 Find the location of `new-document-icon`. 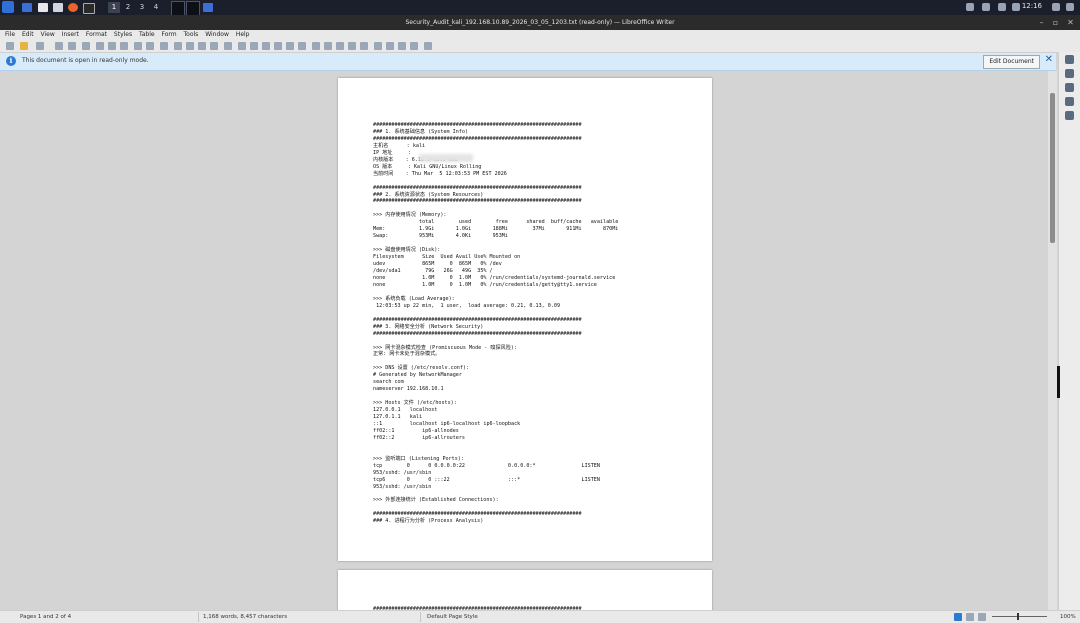

new-document-icon is located at coordinates (10, 46).